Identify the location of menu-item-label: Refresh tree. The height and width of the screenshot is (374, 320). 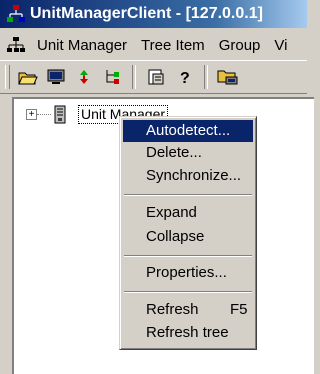
(187, 332).